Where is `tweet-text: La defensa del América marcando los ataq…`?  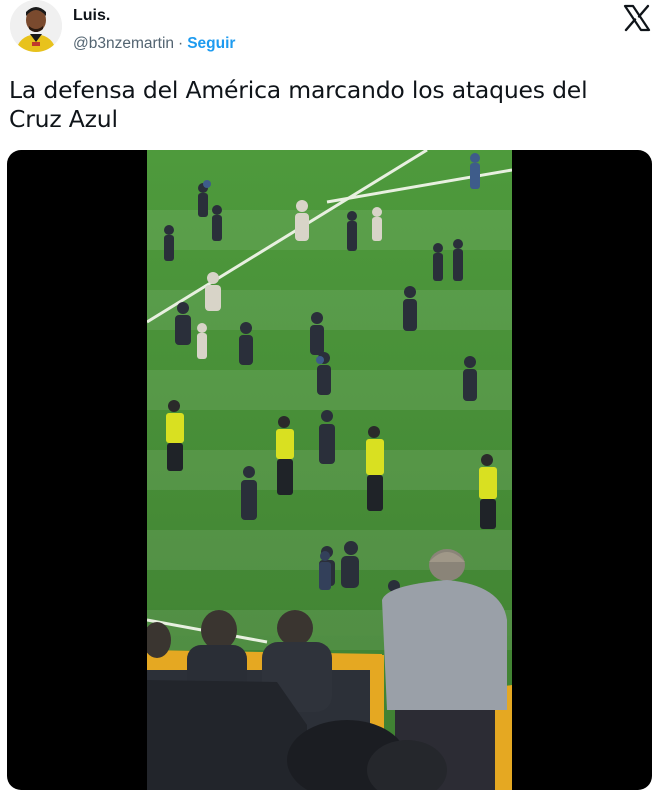
tweet-text: La defensa del América marcando los ataq… is located at coordinates (298, 104).